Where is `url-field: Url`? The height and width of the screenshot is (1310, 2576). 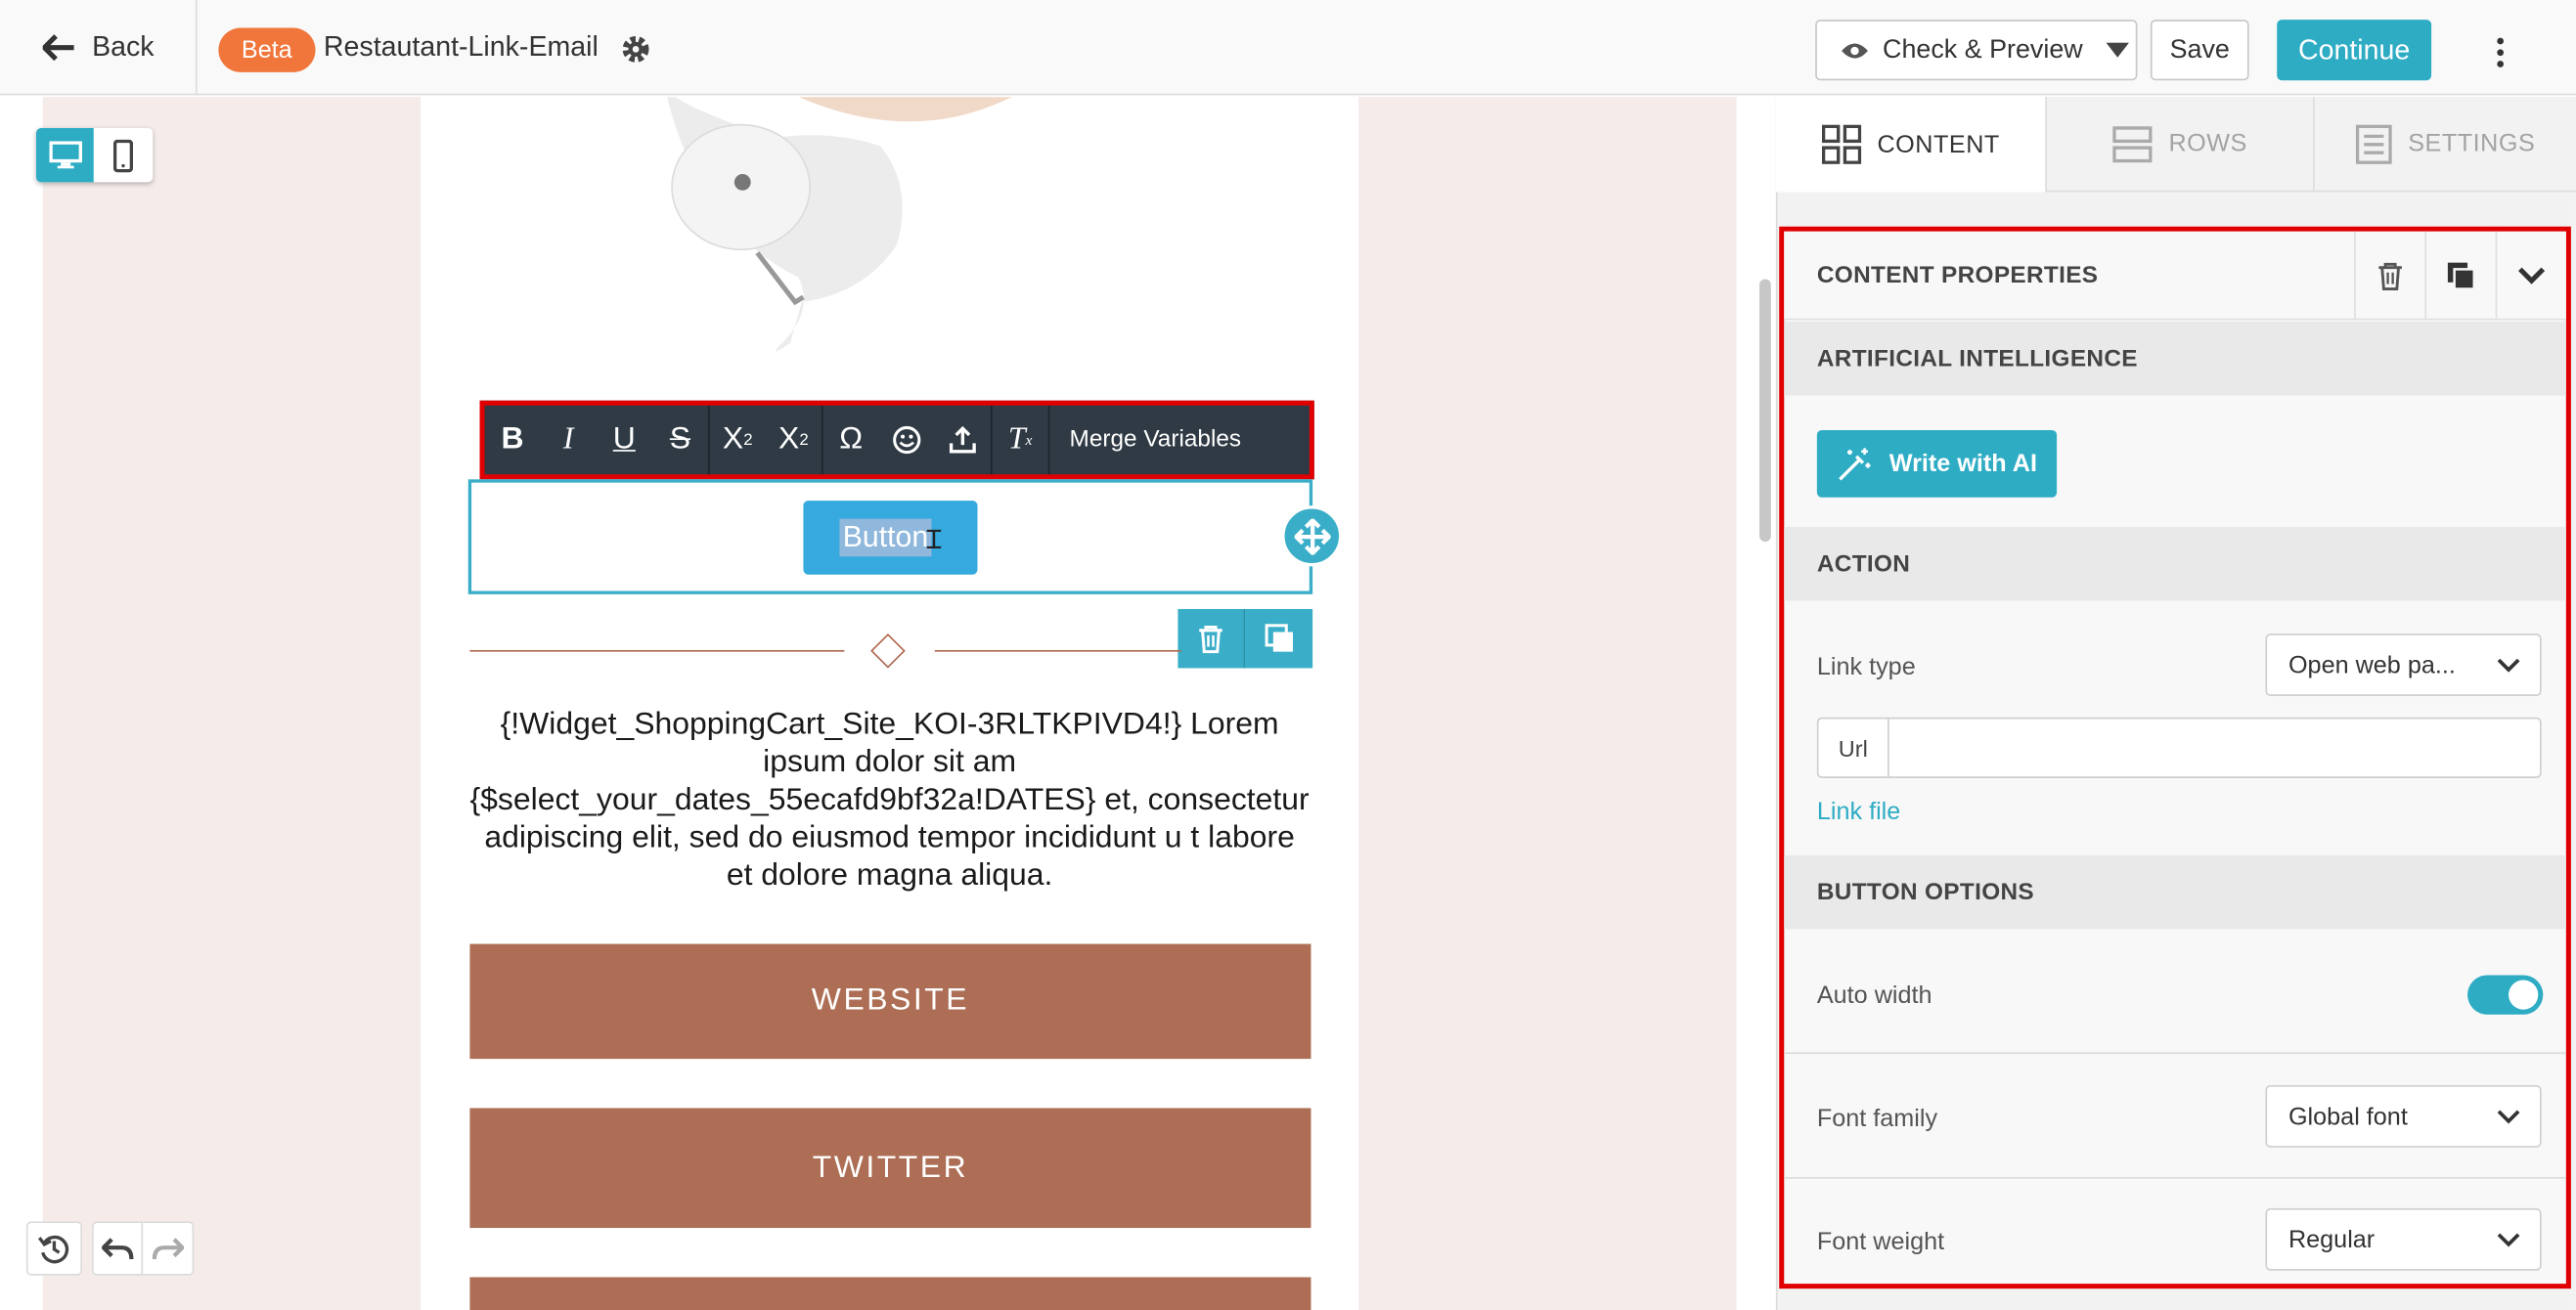
url-field: Url is located at coordinates (2179, 747).